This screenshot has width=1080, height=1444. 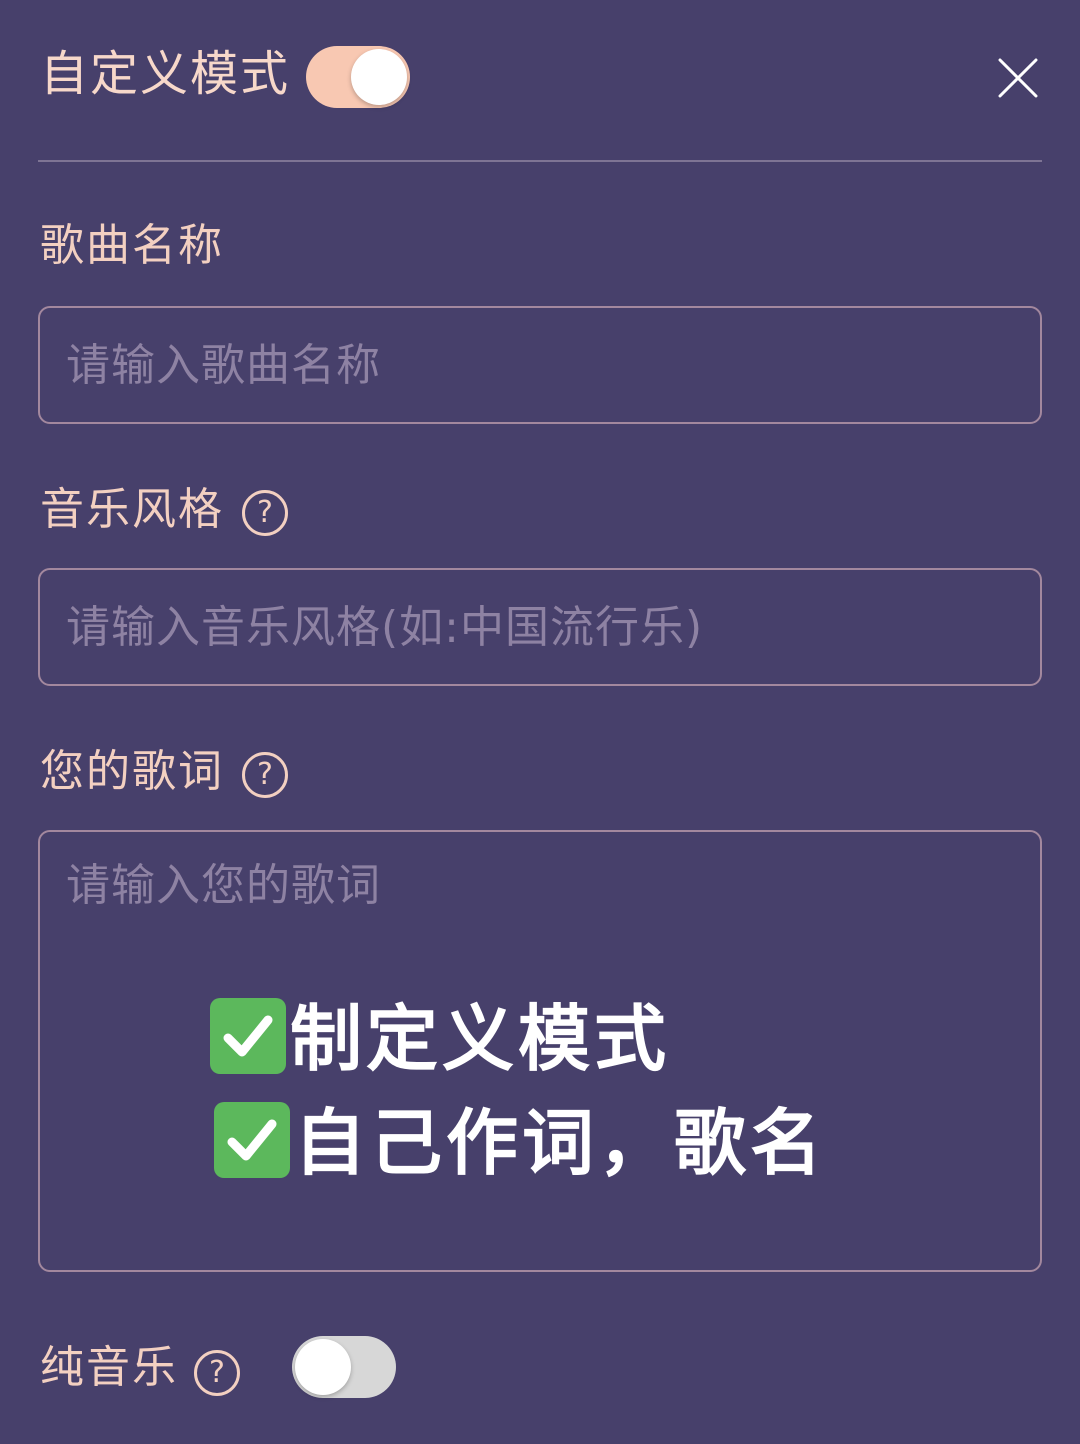 I want to click on close-button, so click(x=1018, y=78).